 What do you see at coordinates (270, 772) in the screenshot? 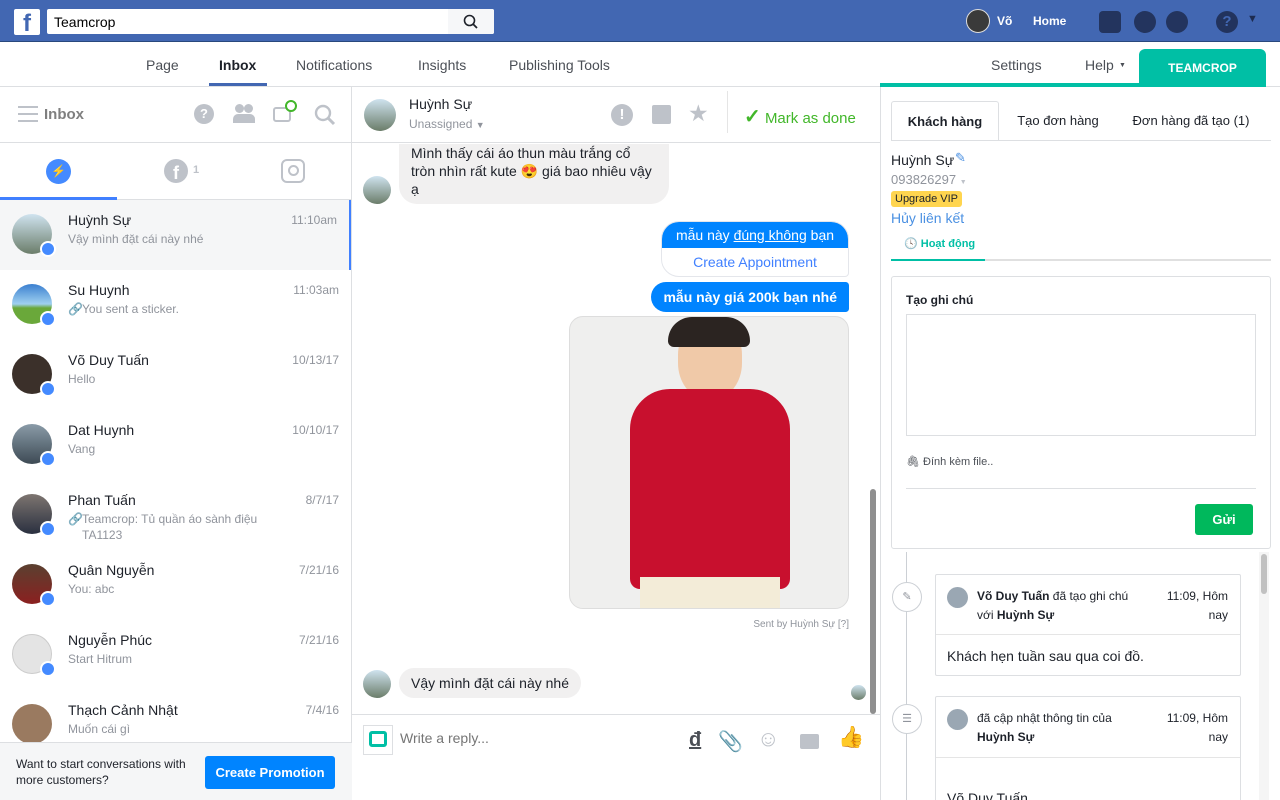
I see `create-promotion-button: Create Promotion` at bounding box center [270, 772].